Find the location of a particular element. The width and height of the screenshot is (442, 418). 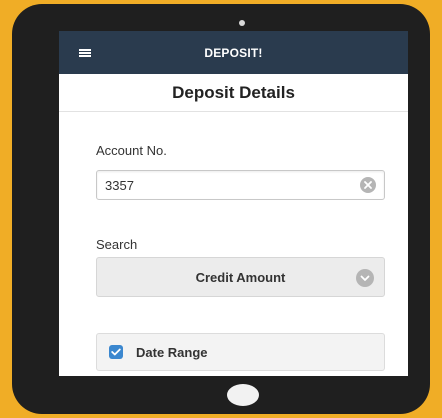

chevron-down-icon is located at coordinates (365, 278).